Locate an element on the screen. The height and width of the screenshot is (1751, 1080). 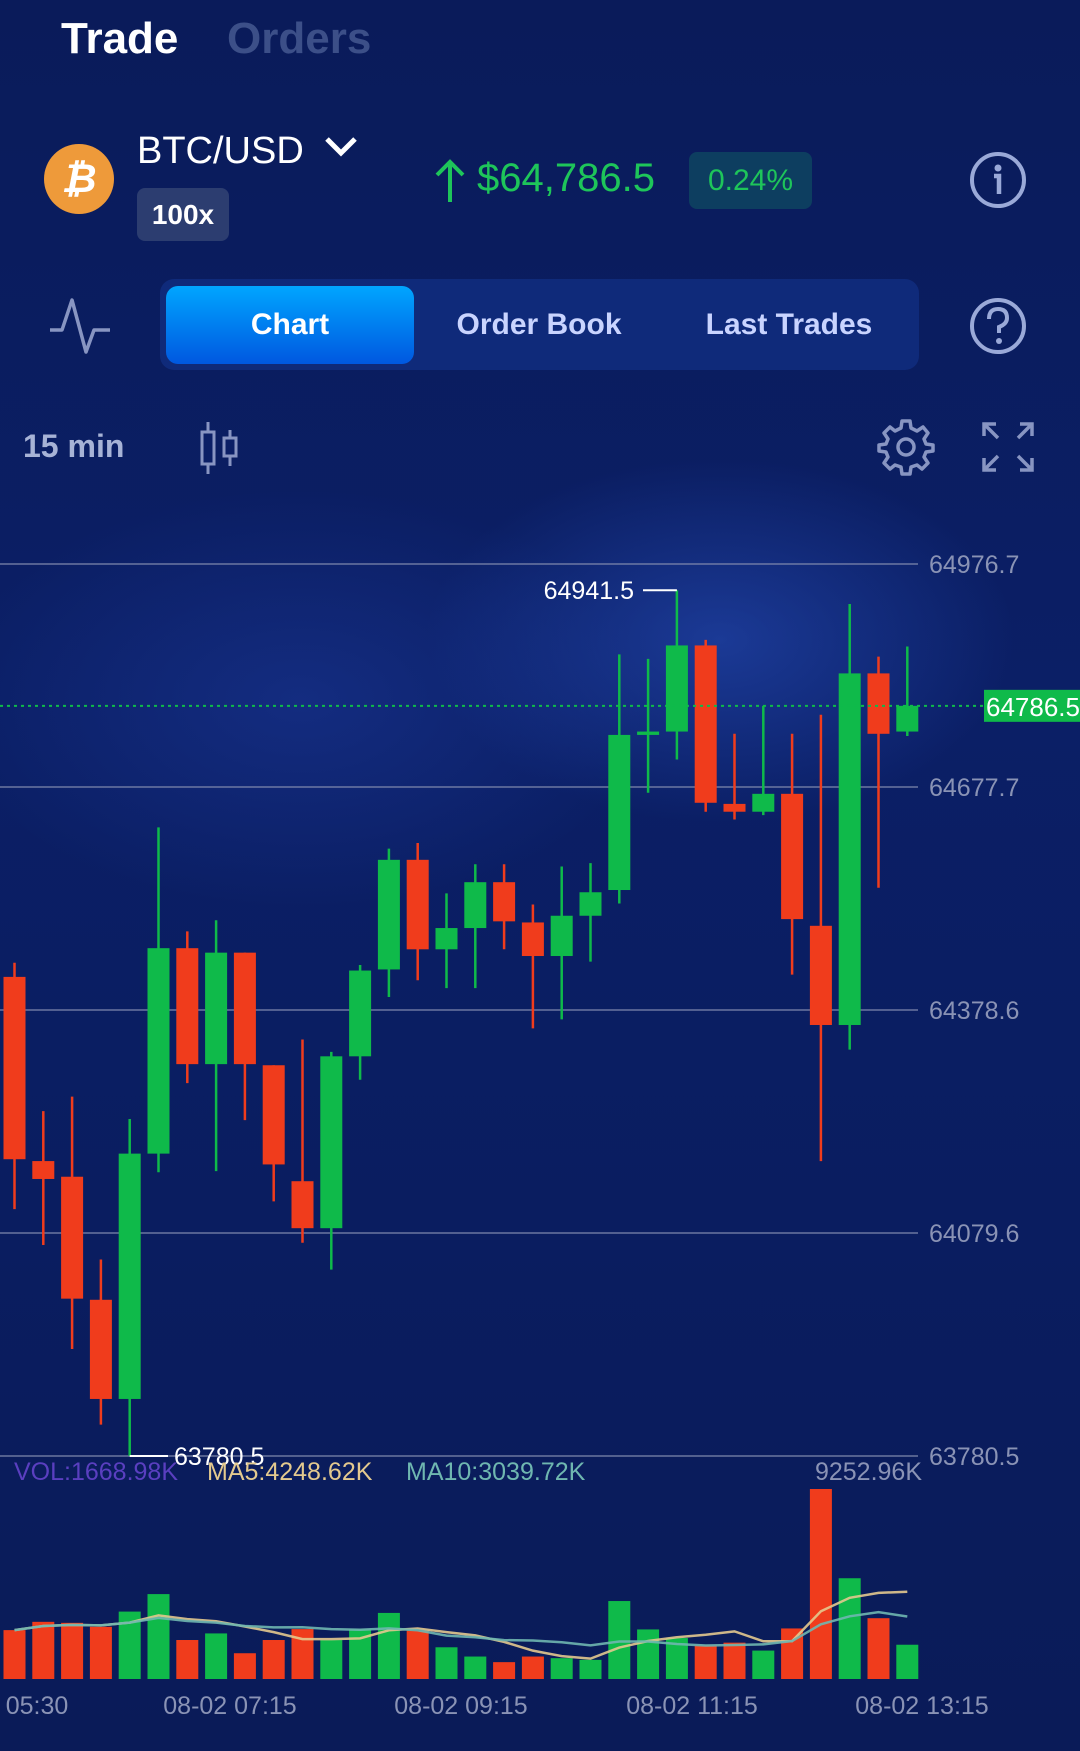
vol-legend: VOL:1668.98K is located at coordinates (96, 1472).